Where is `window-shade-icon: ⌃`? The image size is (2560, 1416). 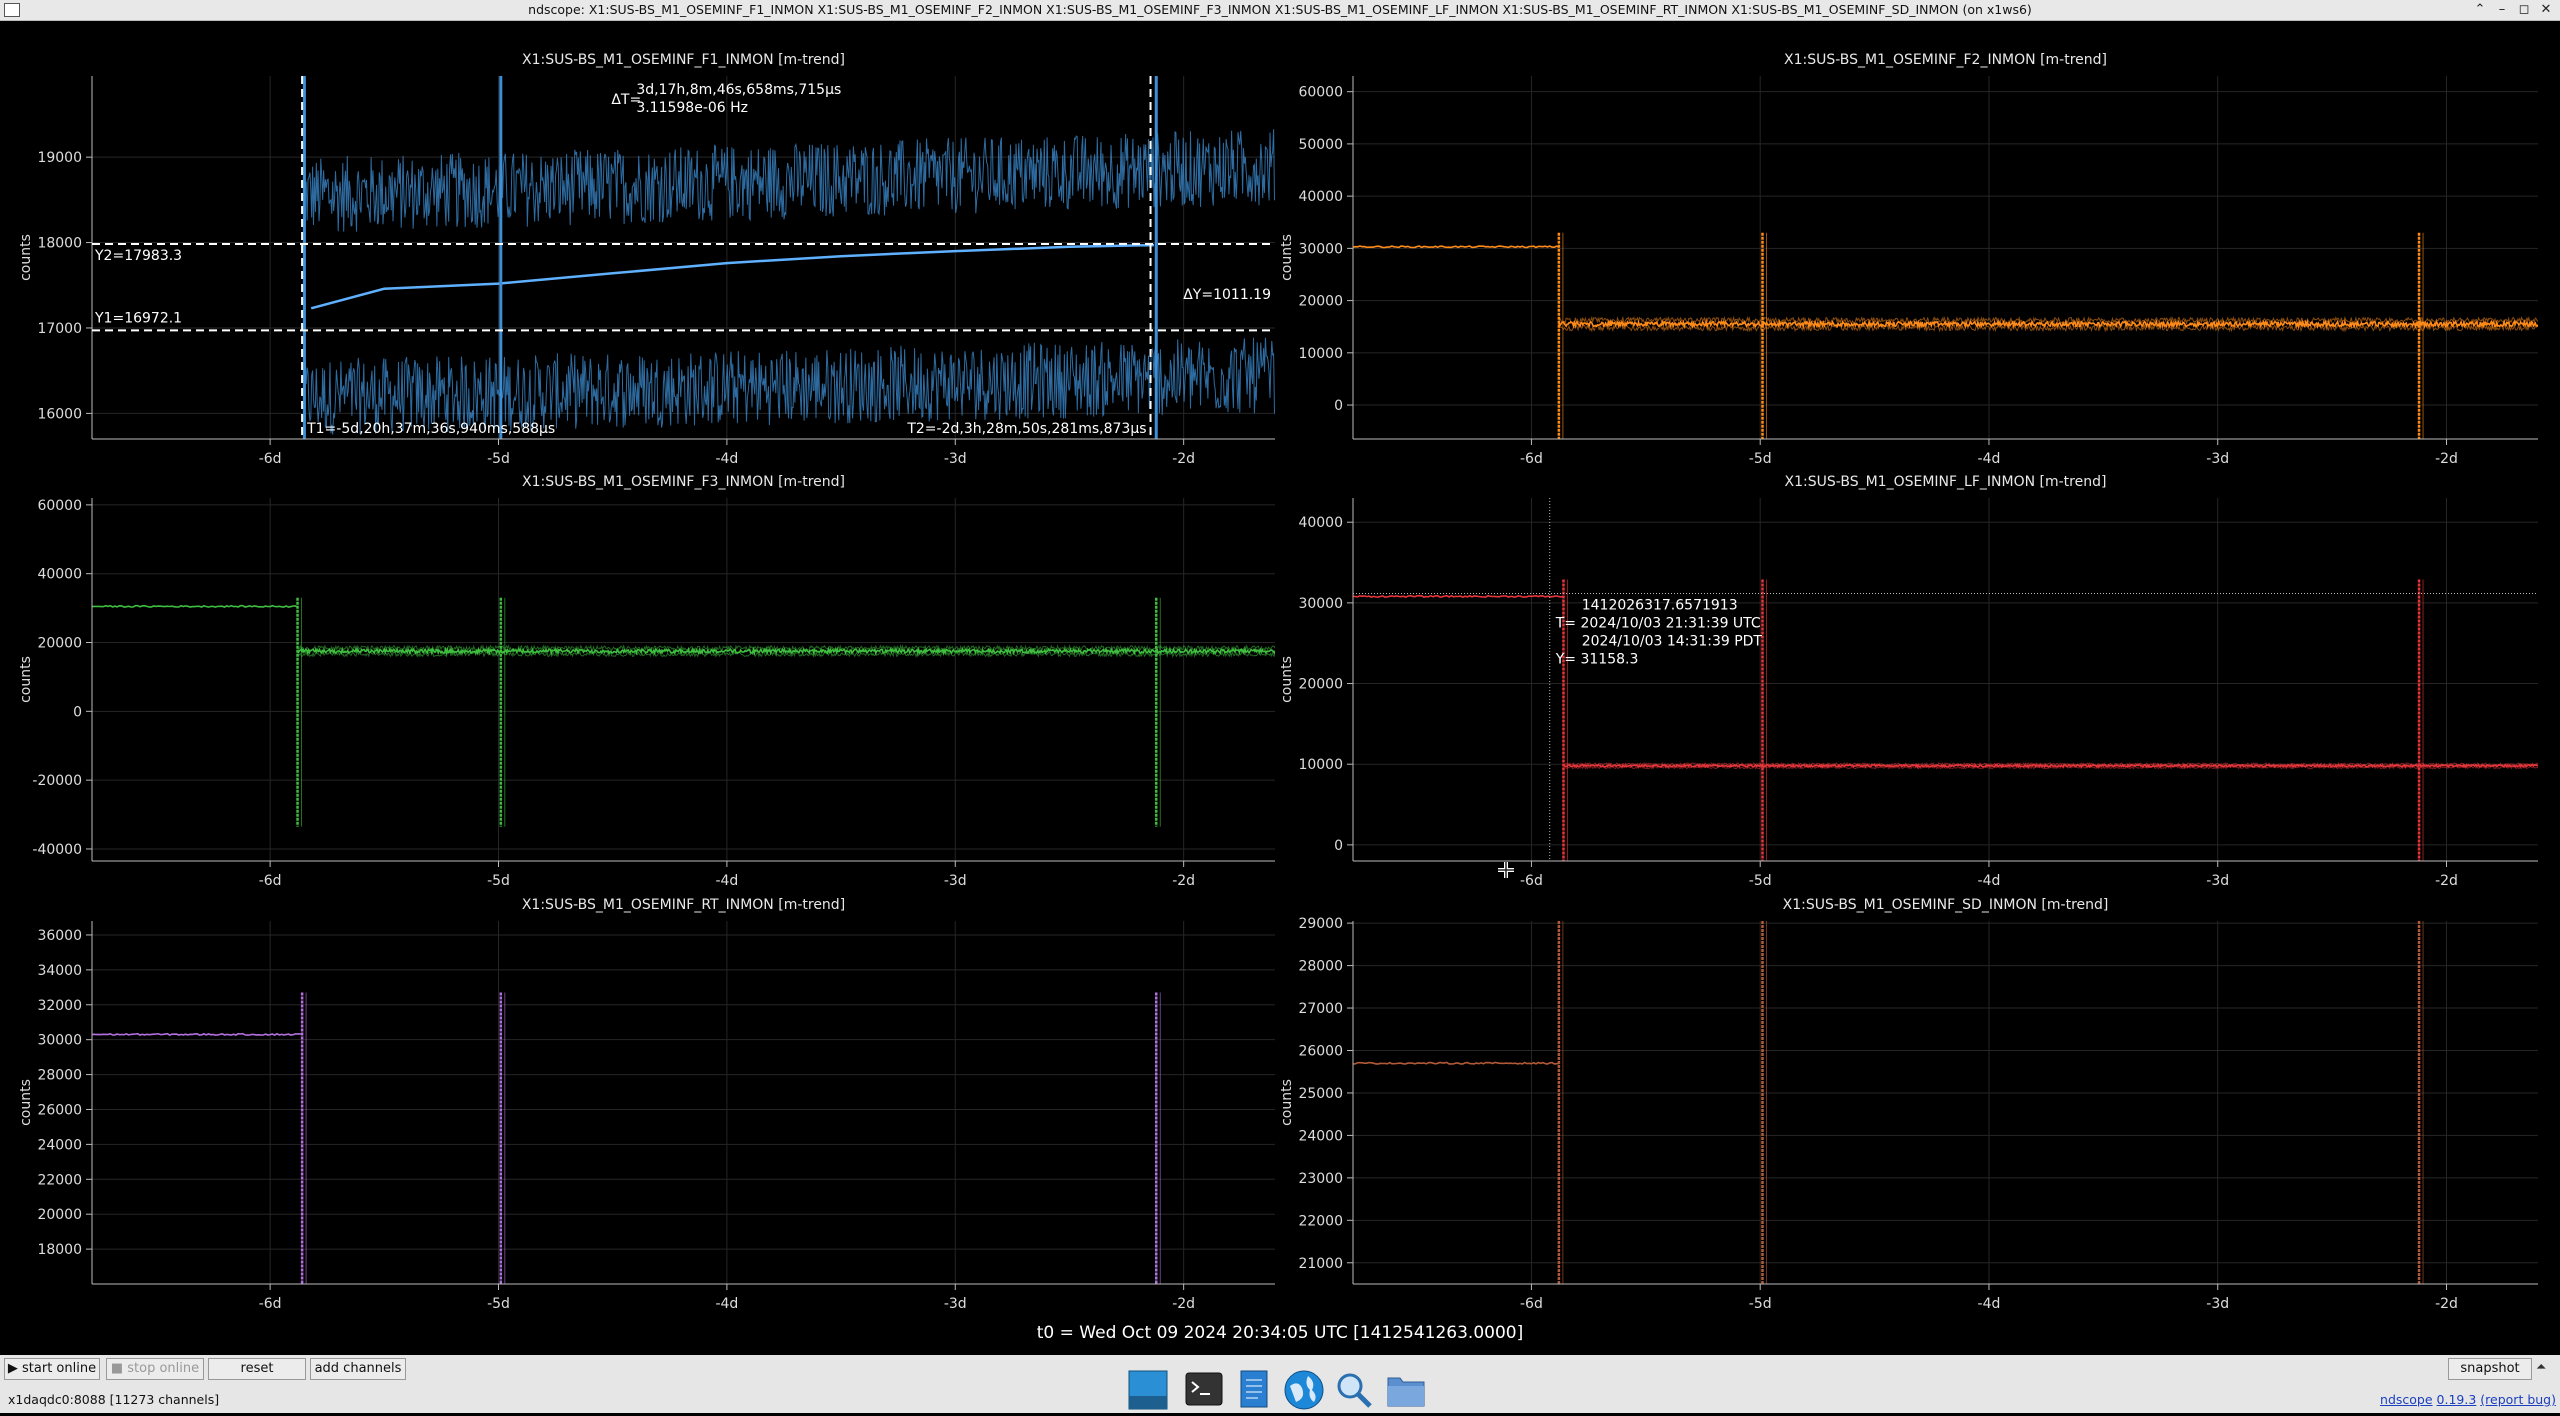
window-shade-icon: ⌃ is located at coordinates (2480, 9).